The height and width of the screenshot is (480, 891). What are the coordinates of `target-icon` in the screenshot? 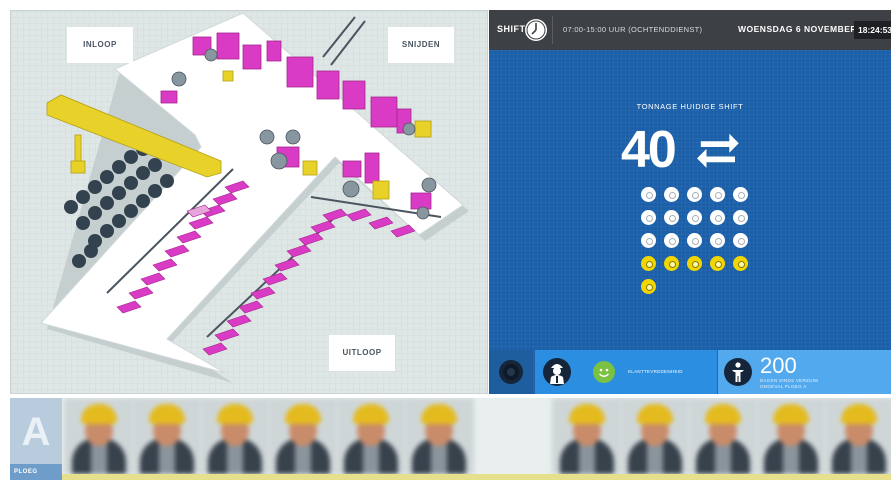 It's located at (511, 372).